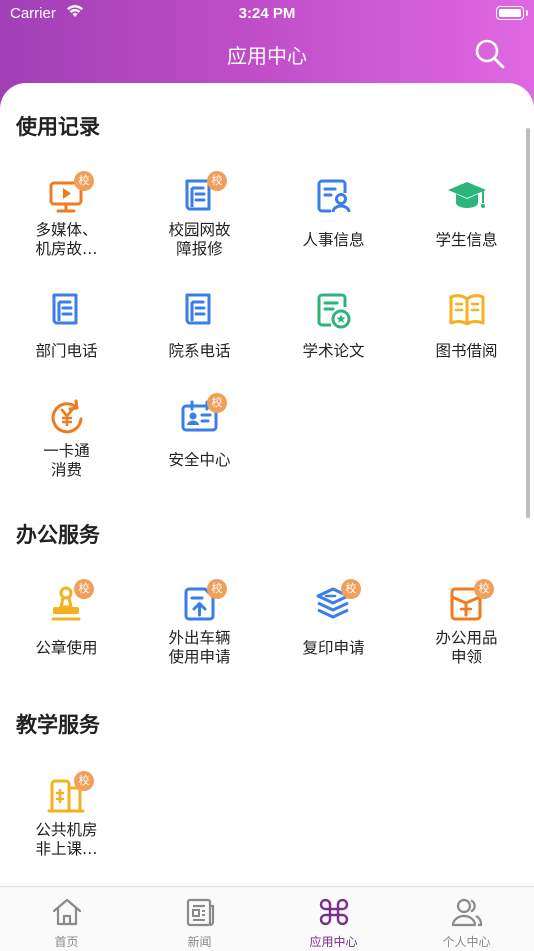 The width and height of the screenshot is (534, 951). I want to click on tab-news: 新闻, so click(199, 919).